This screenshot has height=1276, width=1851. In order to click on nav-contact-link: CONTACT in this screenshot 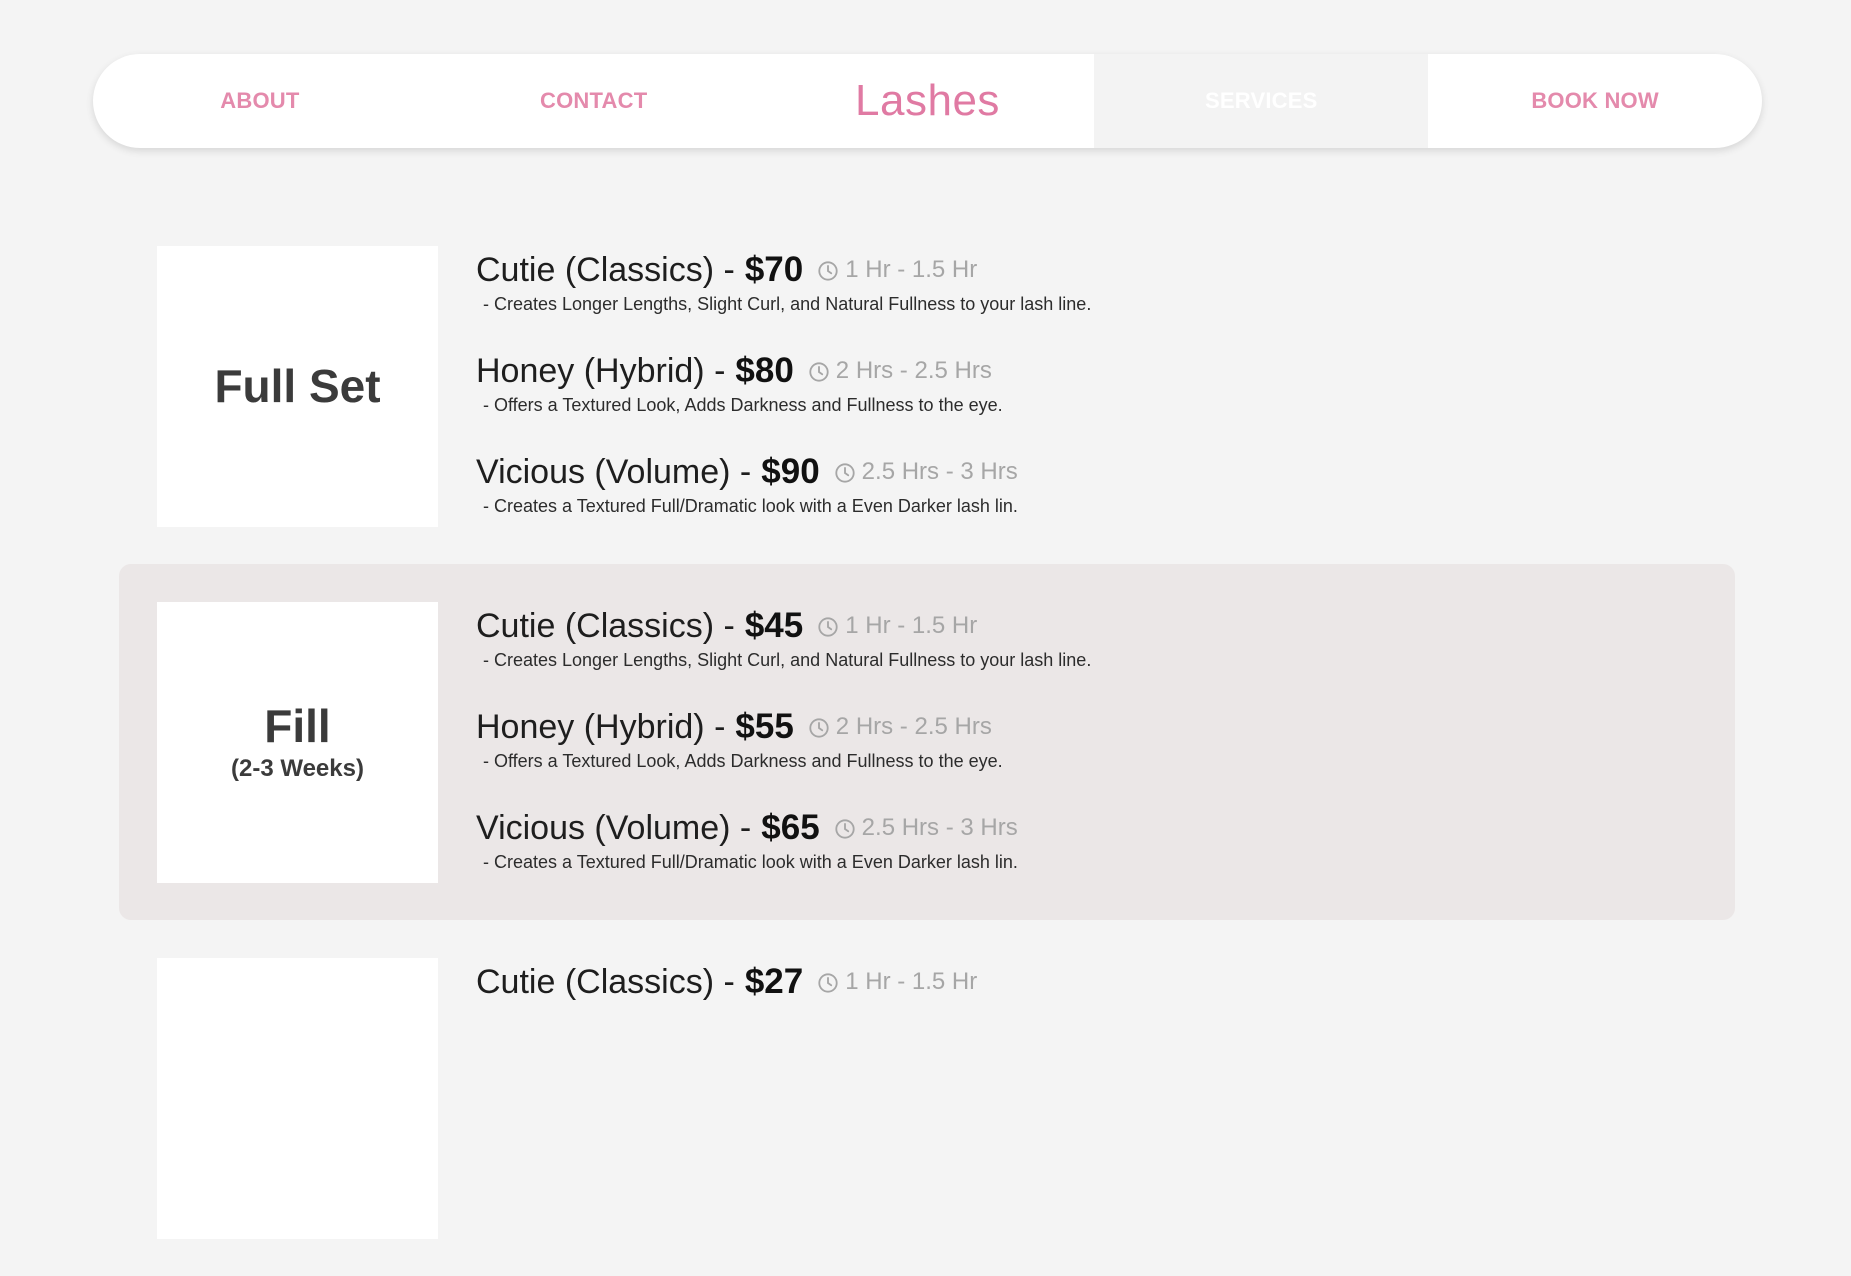, I will do `click(594, 101)`.